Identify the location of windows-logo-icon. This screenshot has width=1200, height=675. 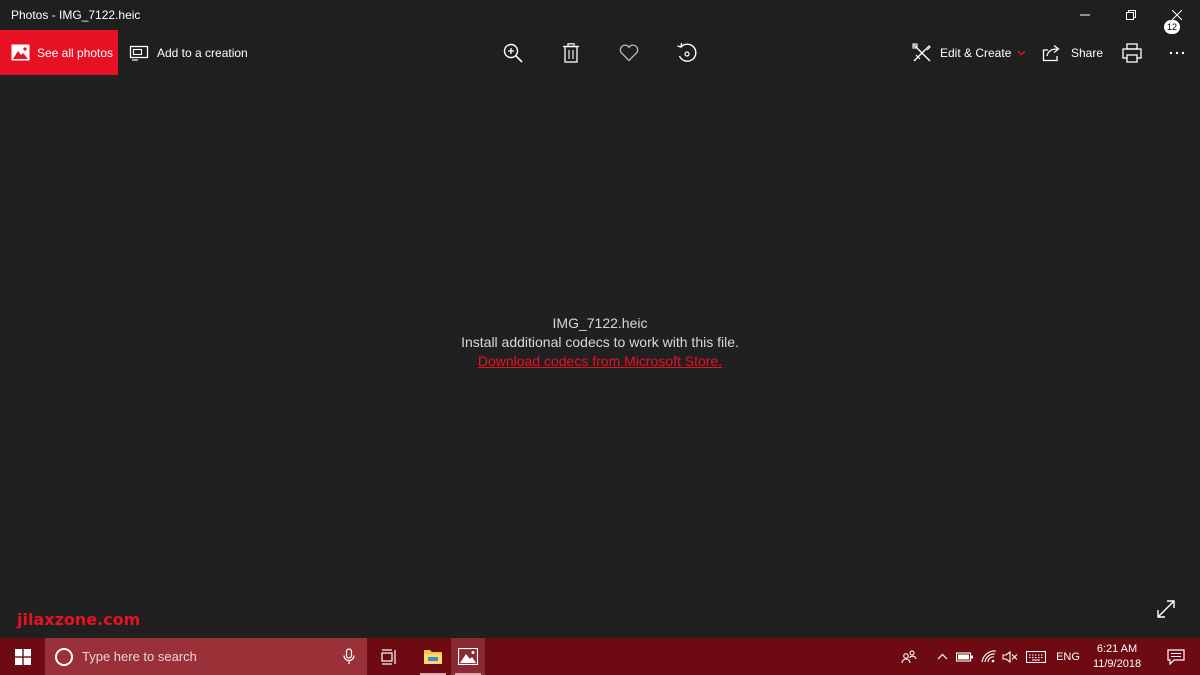
(22, 656).